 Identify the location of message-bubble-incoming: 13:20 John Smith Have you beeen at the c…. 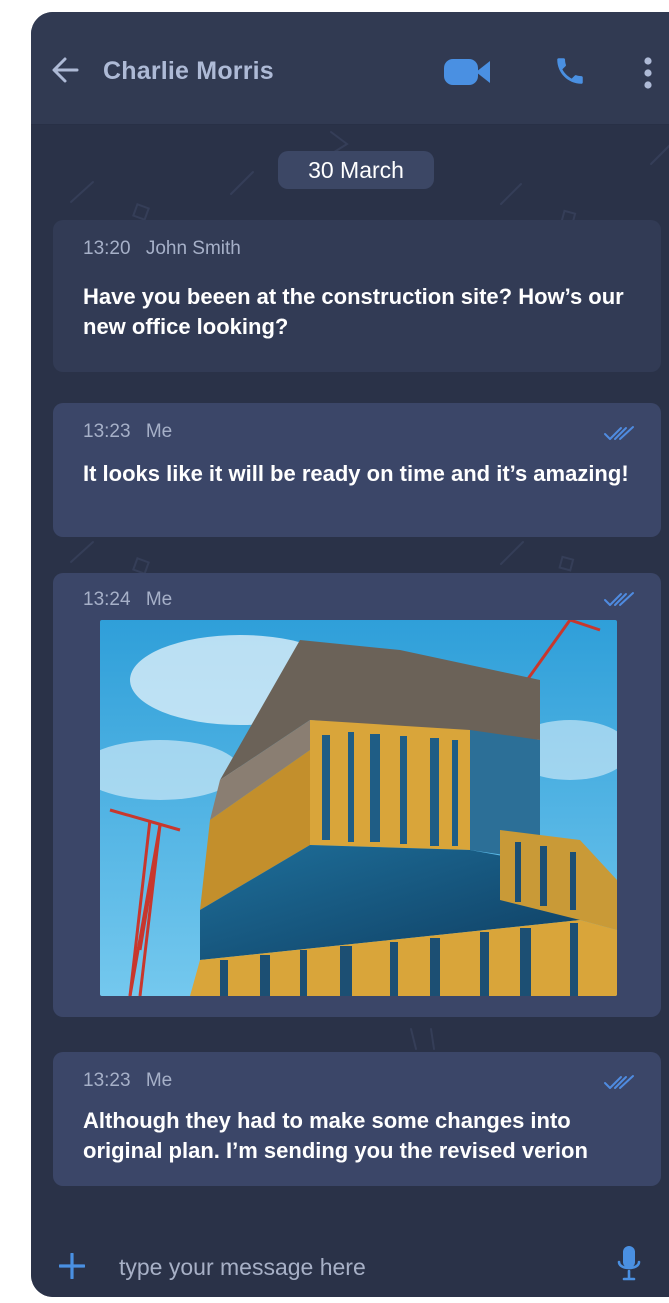
(357, 296).